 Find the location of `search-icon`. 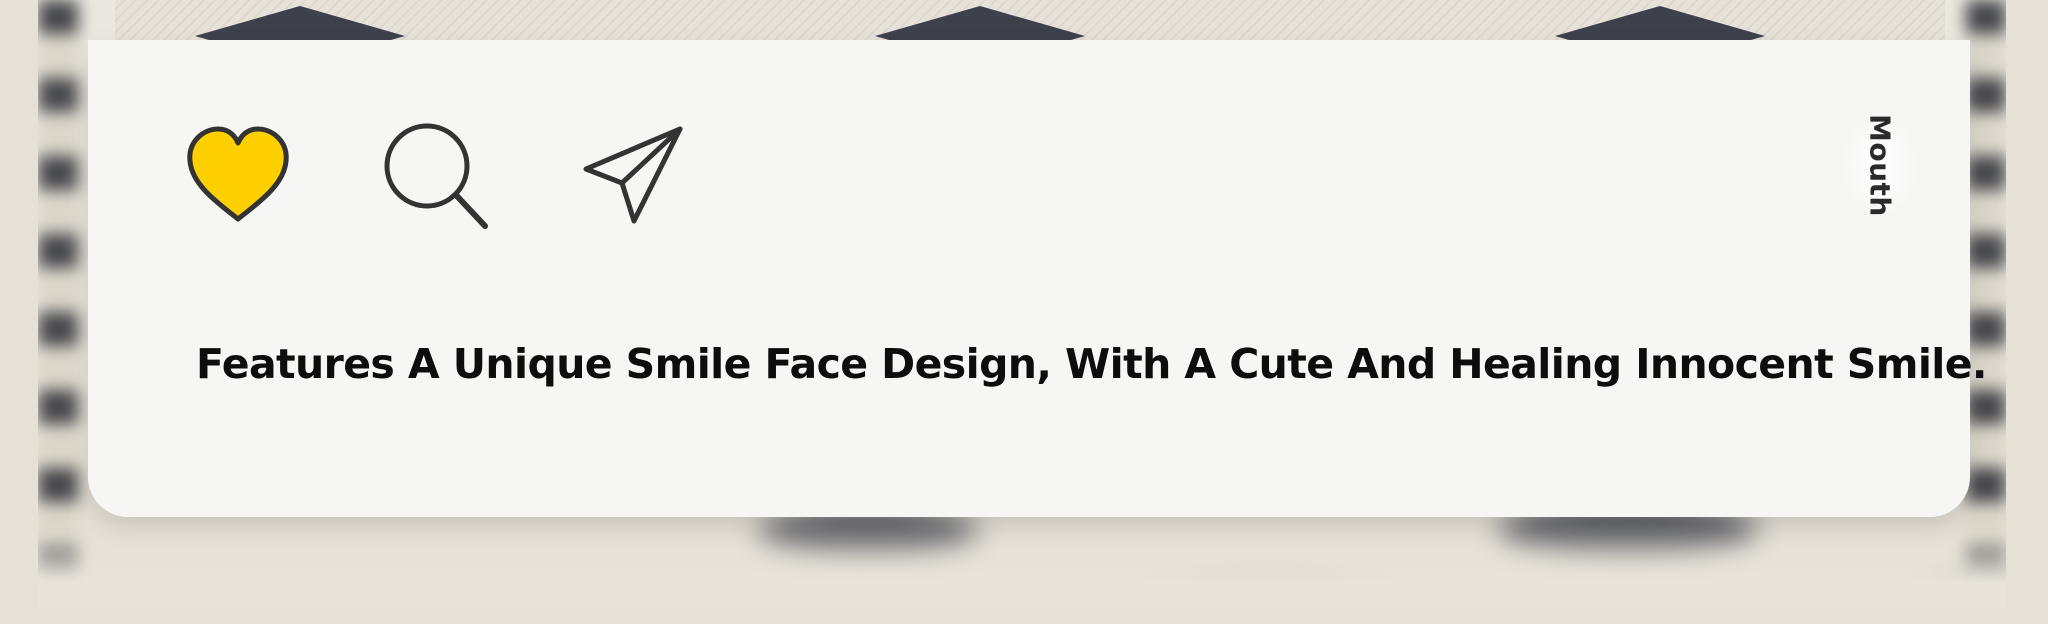

search-icon is located at coordinates (436, 176).